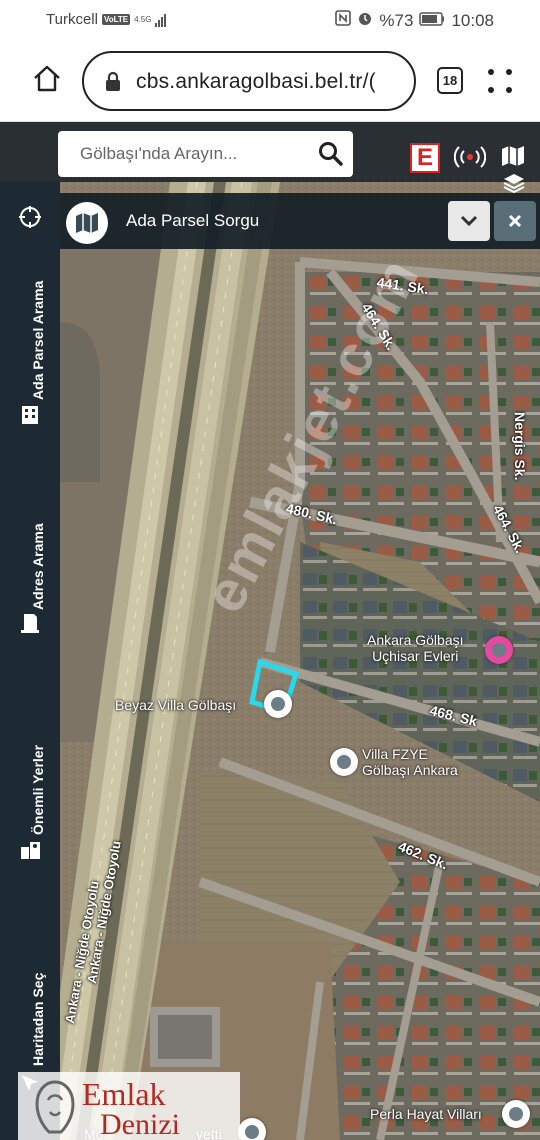 This screenshot has width=540, height=1140. What do you see at coordinates (87, 223) in the screenshot?
I see `panel-map-icon` at bounding box center [87, 223].